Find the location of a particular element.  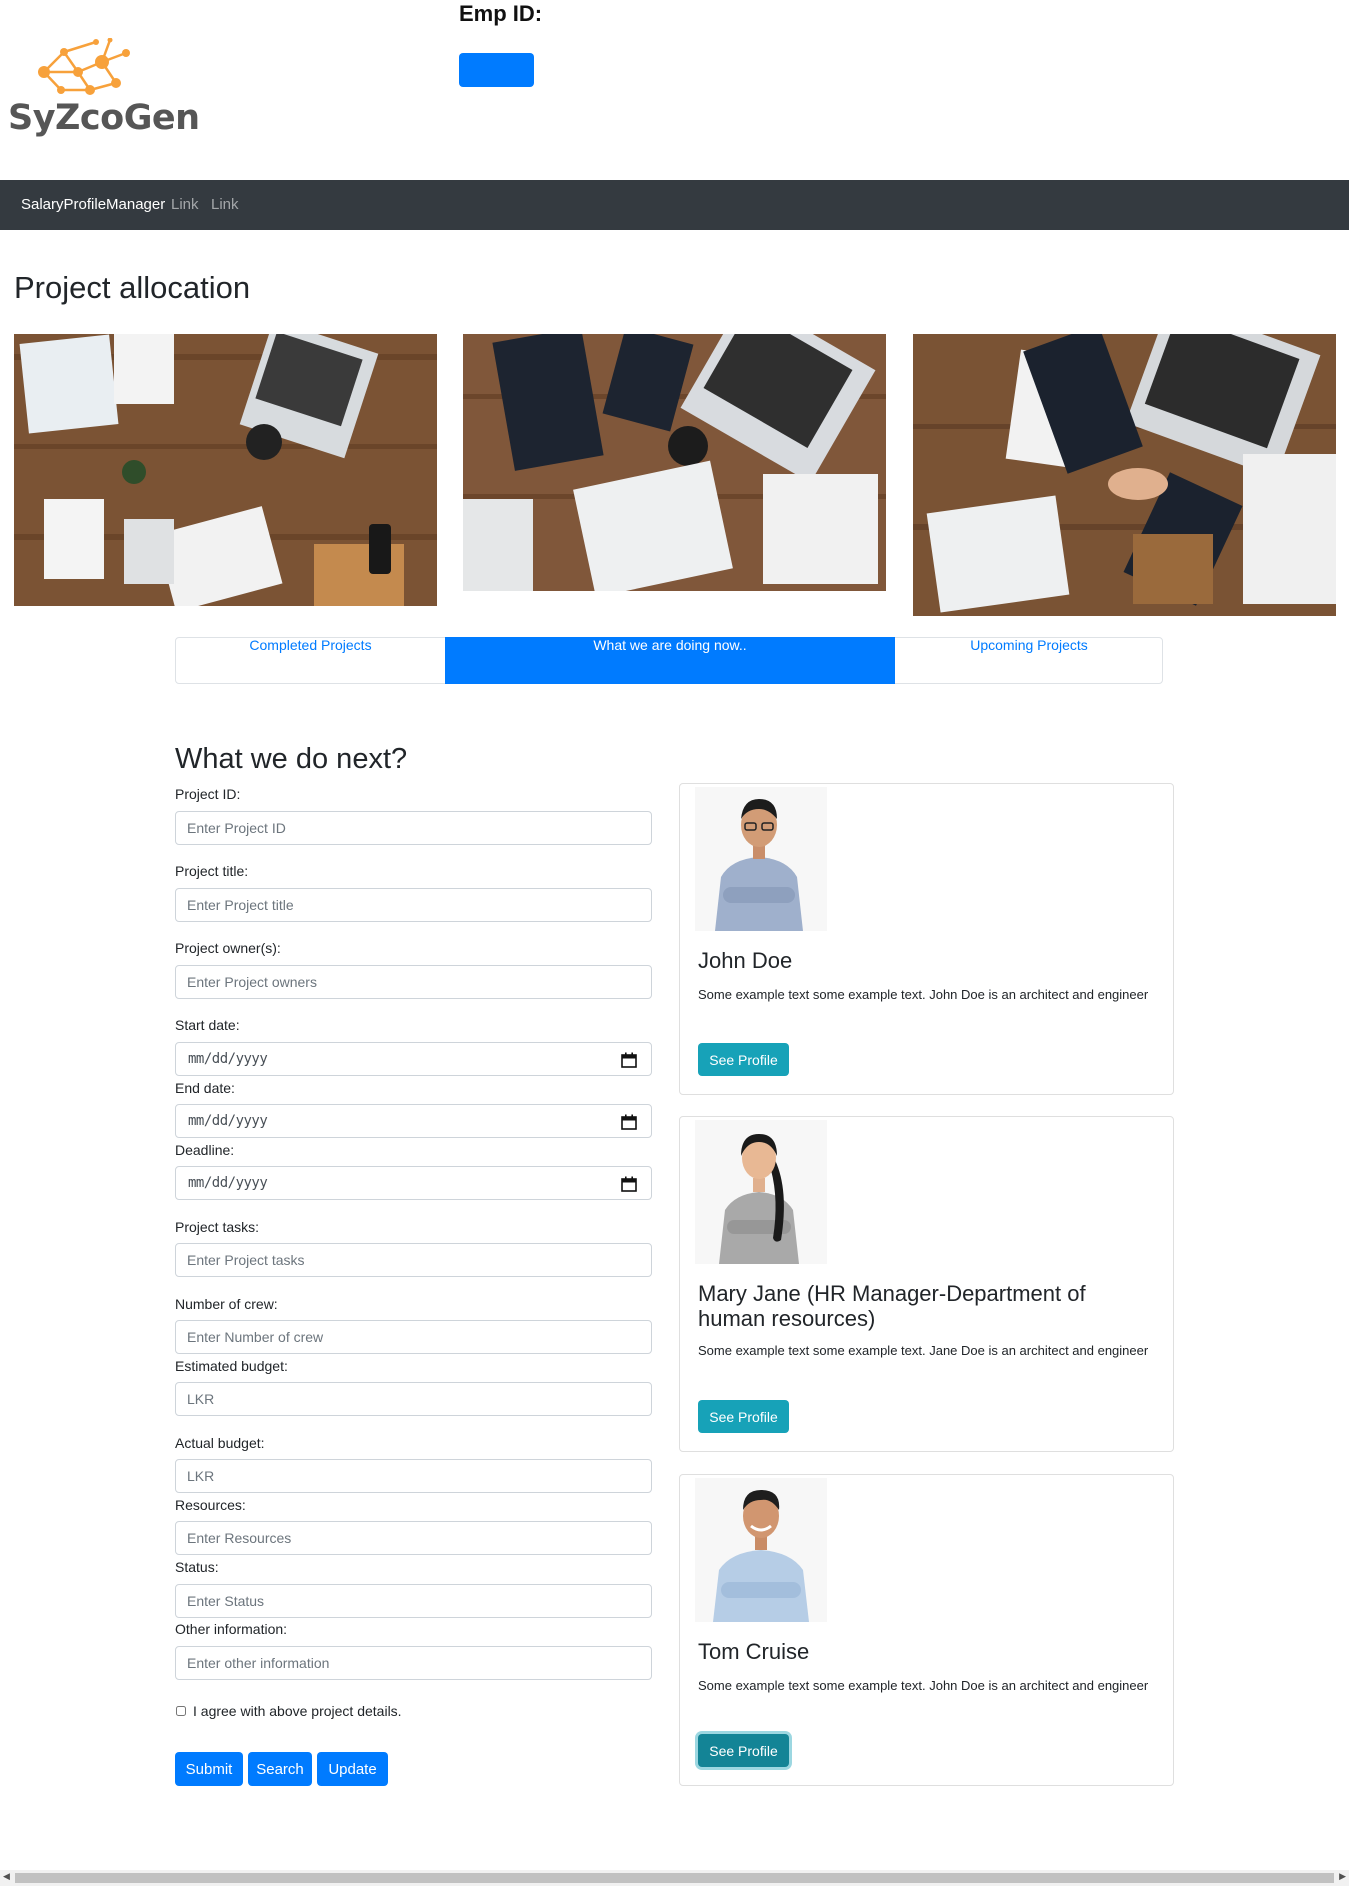

emp-id-button is located at coordinates (496, 70).